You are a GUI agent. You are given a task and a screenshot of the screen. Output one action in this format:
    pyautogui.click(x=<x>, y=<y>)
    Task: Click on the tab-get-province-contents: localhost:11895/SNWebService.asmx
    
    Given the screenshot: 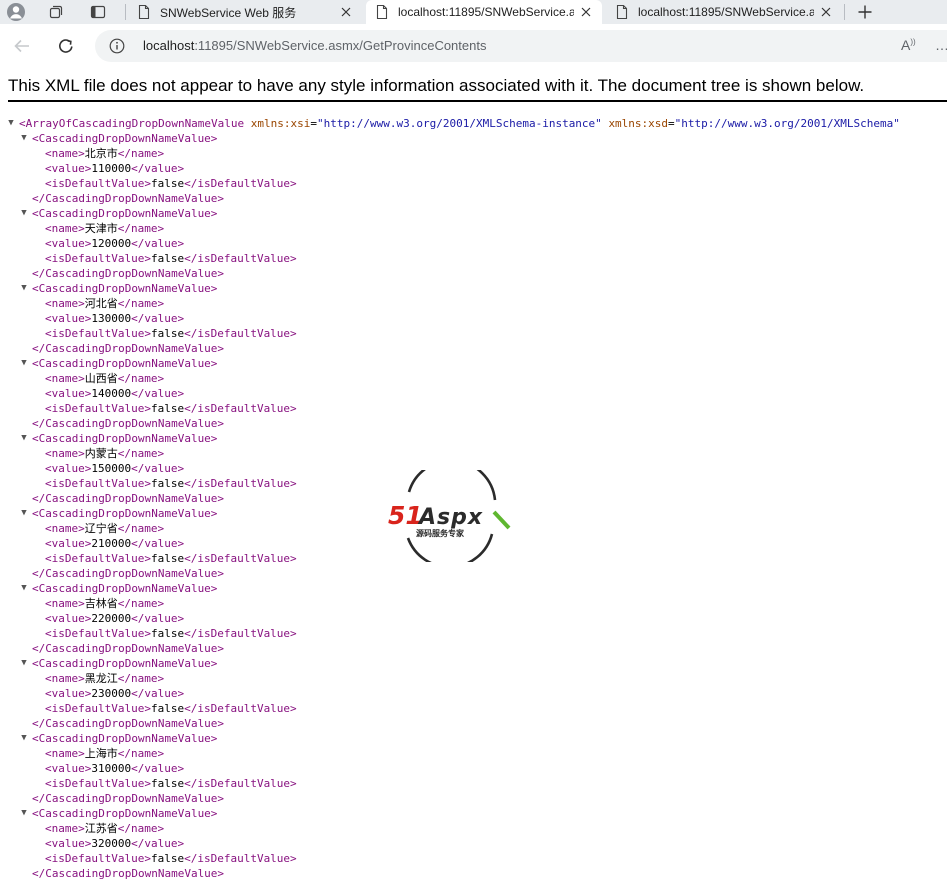 What is the action you would take?
    pyautogui.click(x=484, y=12)
    